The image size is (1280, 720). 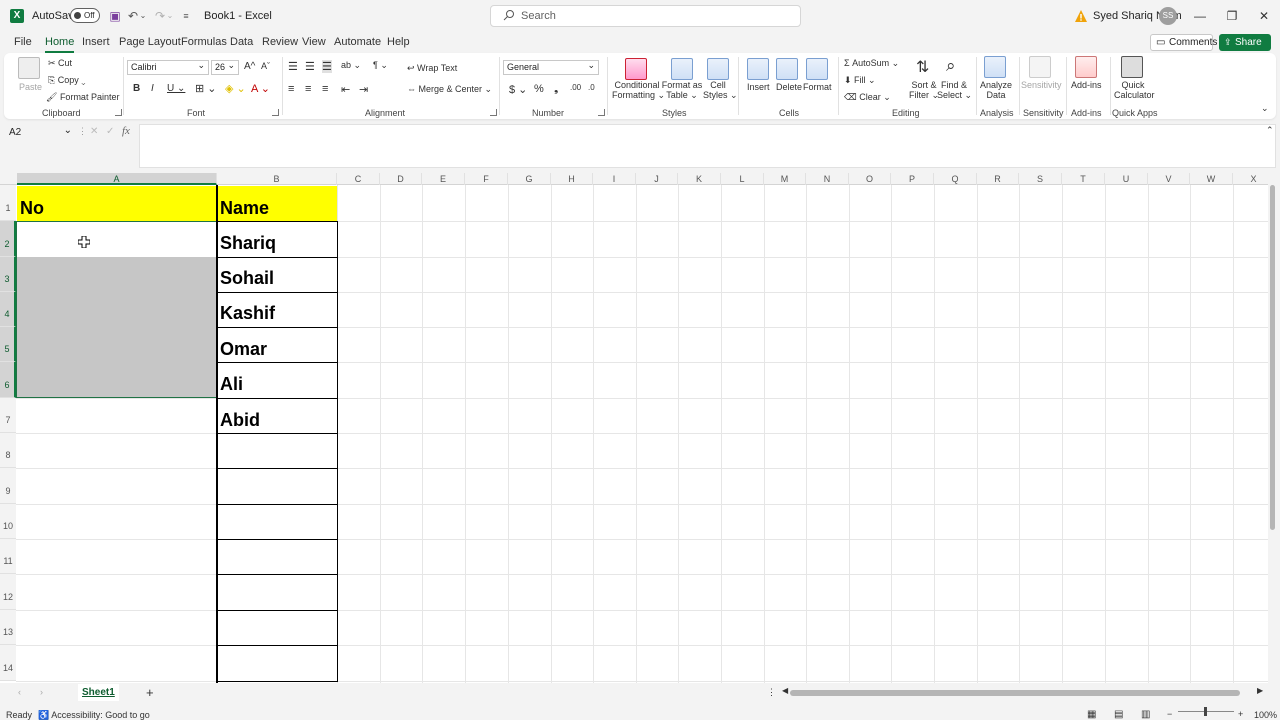 What do you see at coordinates (682, 90) in the screenshot?
I see `format-as-table-button: Format as Table ⌄` at bounding box center [682, 90].